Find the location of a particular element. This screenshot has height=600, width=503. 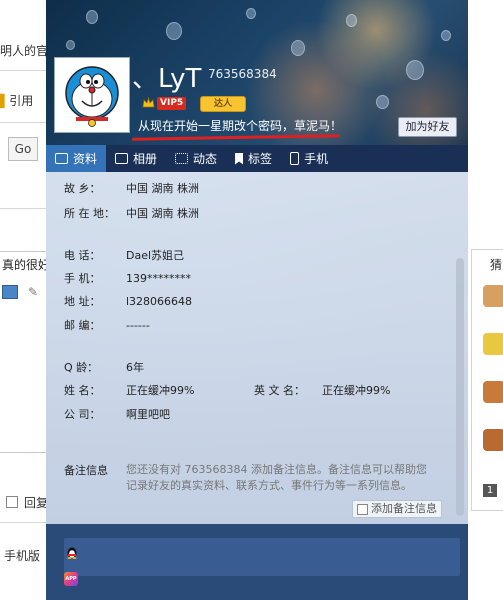

tab-profile: 资料 is located at coordinates (76, 158).